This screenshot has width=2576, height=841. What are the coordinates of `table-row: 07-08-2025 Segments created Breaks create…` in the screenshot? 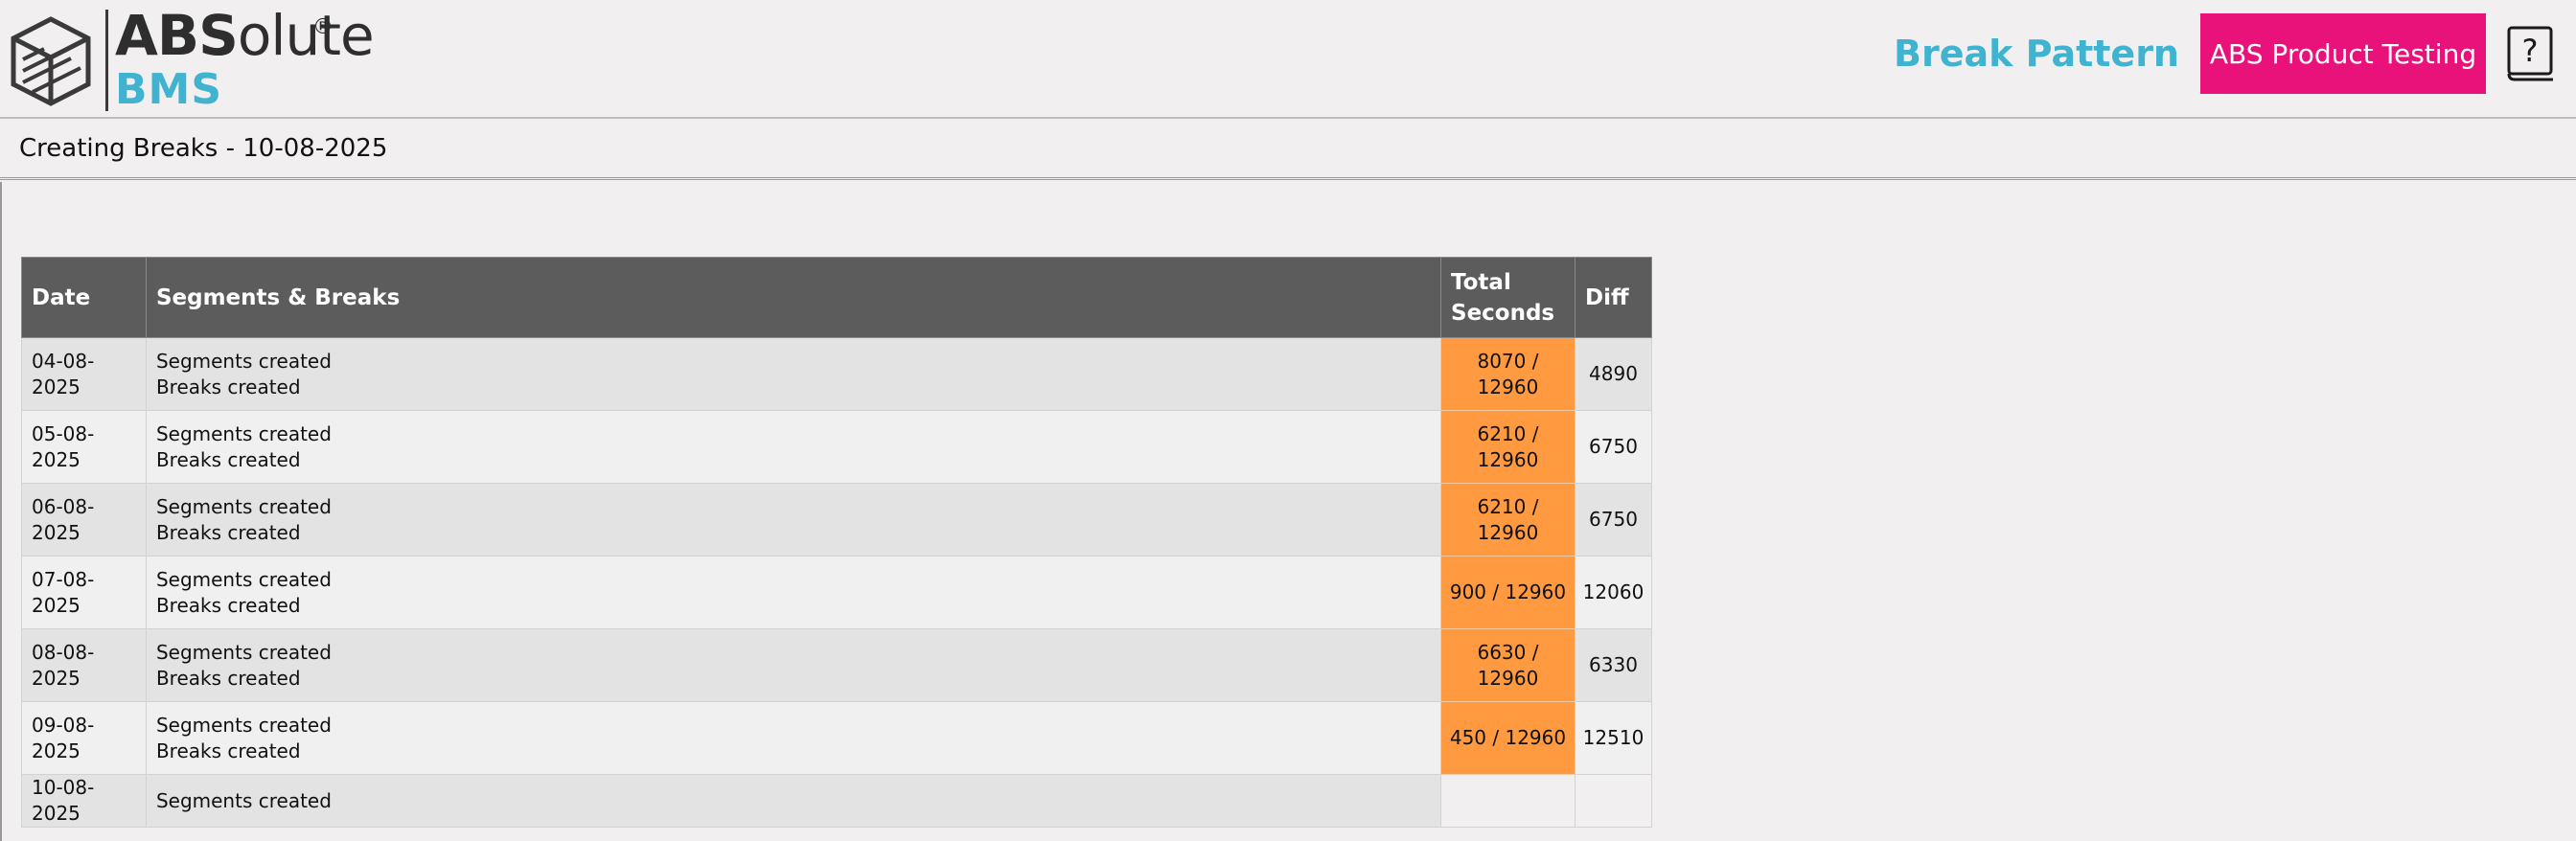 It's located at (837, 592).